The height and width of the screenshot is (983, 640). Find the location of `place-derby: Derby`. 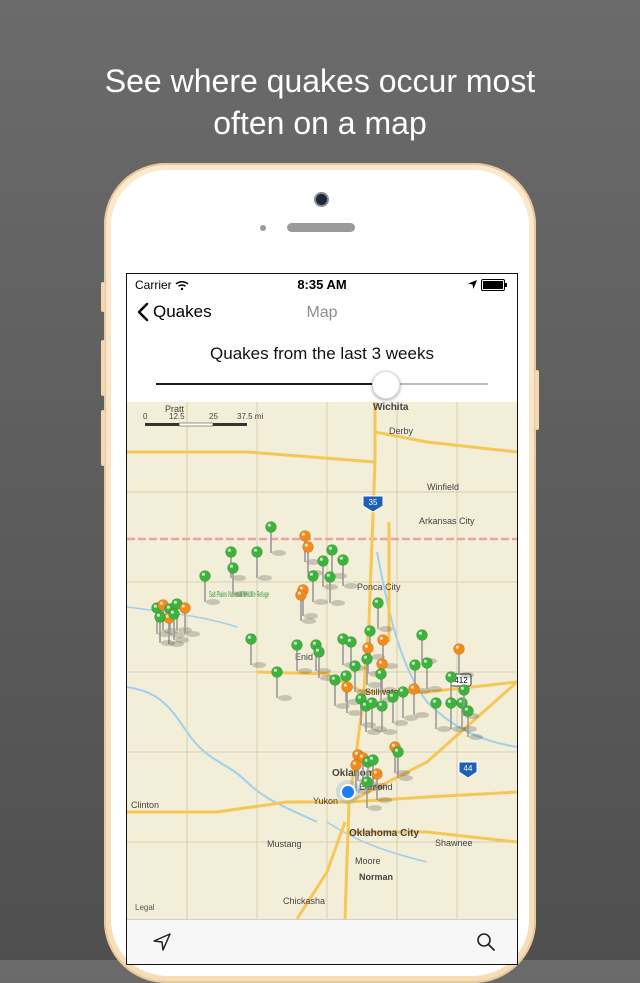

place-derby: Derby is located at coordinates (401, 431).